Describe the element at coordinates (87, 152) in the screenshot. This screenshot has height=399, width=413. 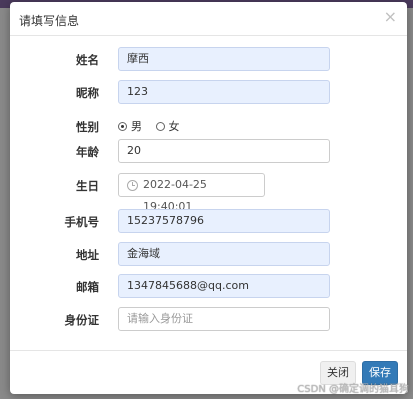
I see `age-label: 年龄` at that location.